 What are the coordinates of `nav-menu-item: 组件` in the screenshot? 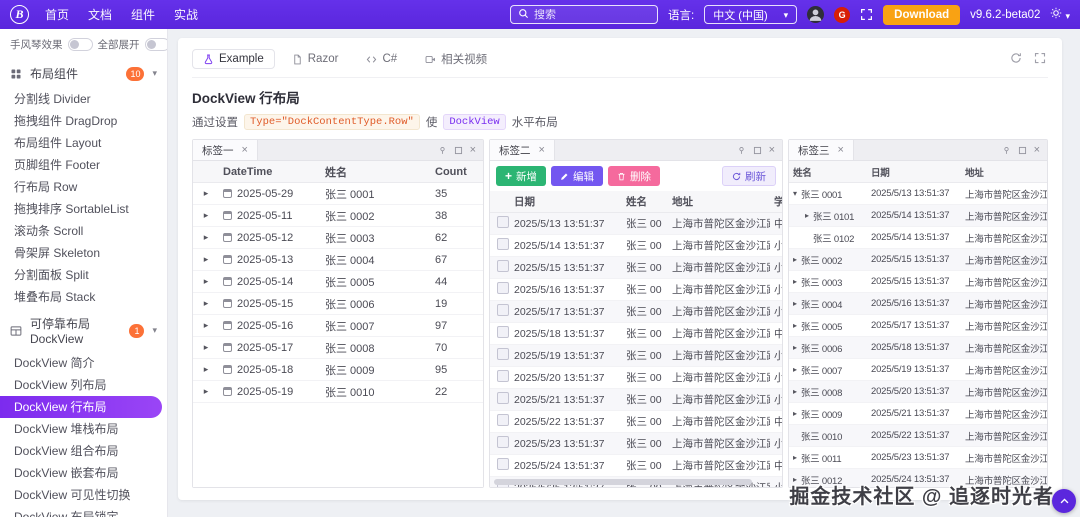 It's located at (143, 14).